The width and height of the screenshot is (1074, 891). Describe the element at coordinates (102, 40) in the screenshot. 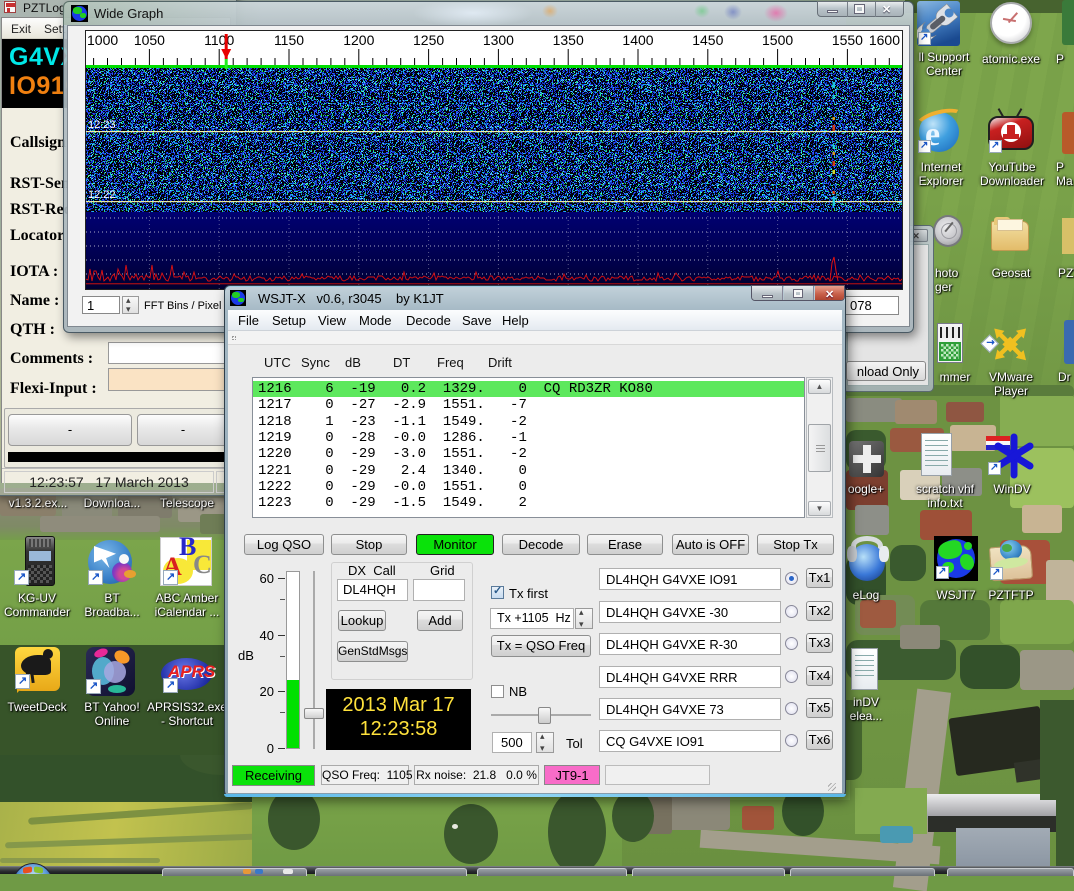

I see `svg-text: 1000` at that location.